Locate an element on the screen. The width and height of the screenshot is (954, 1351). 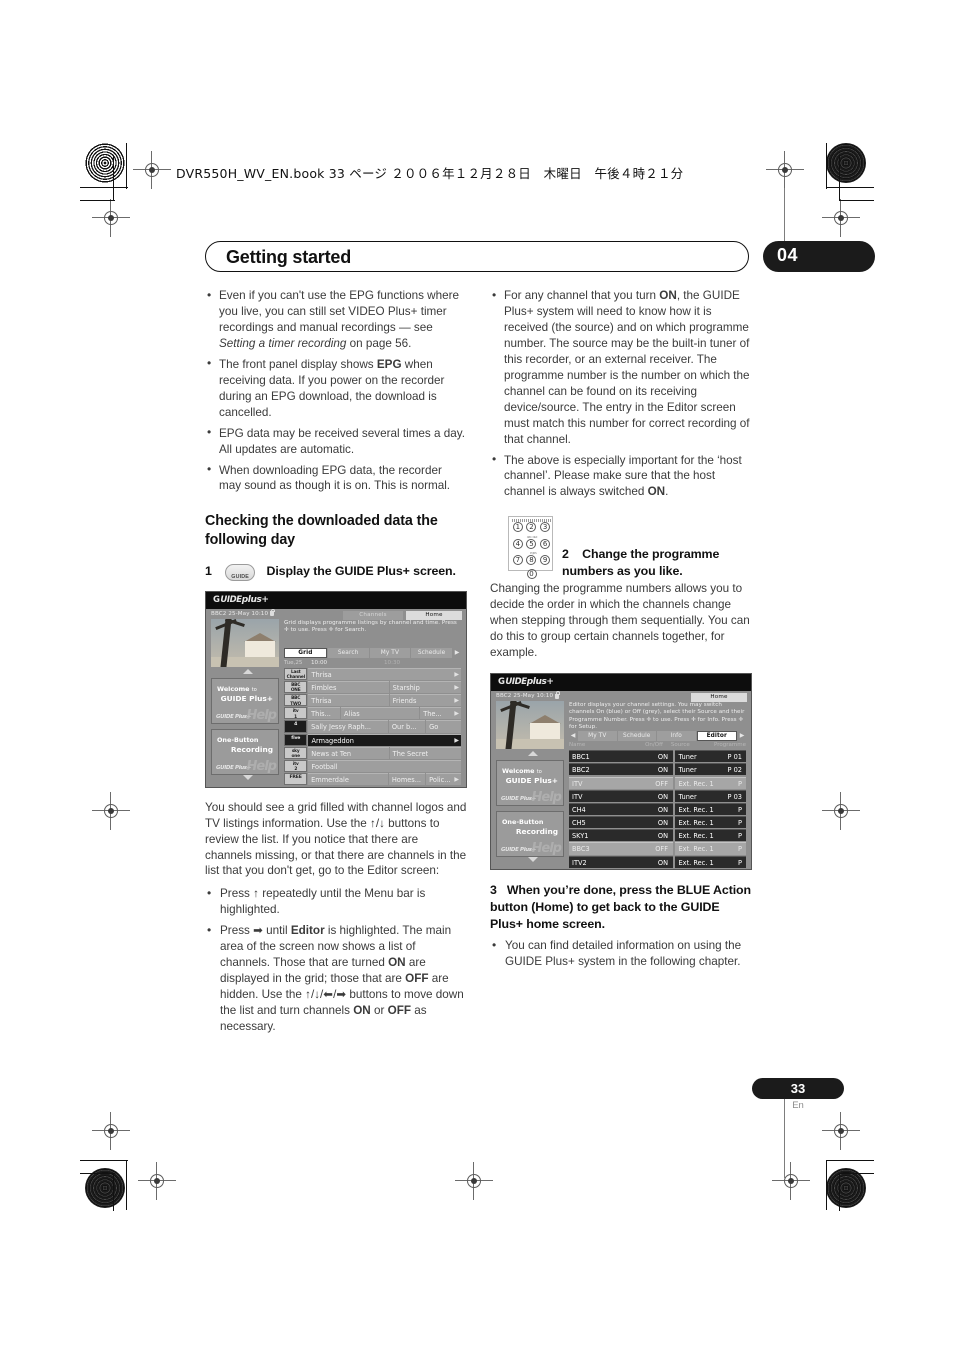
table-row: BBC3OFFExt. Rec. 1P 115 is located at coordinates (657, 854).